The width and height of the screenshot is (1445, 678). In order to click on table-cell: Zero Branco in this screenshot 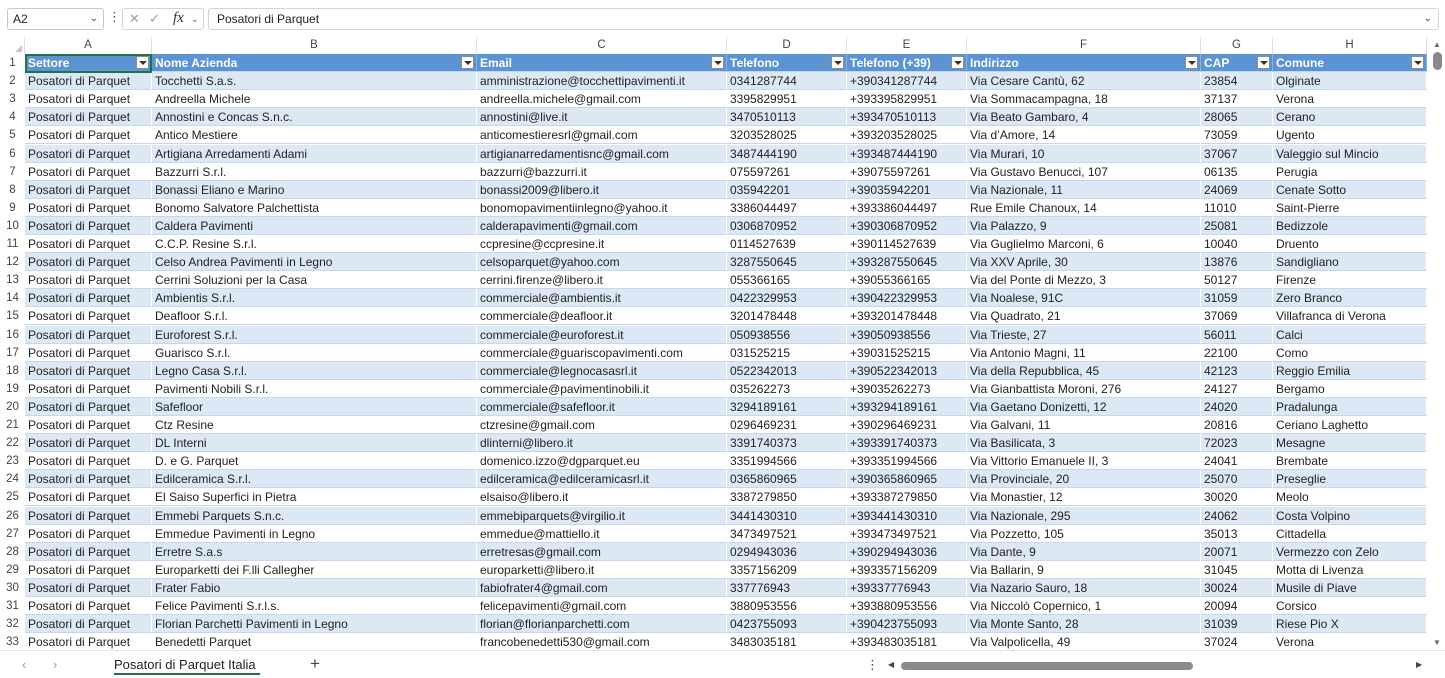, I will do `click(1350, 298)`.